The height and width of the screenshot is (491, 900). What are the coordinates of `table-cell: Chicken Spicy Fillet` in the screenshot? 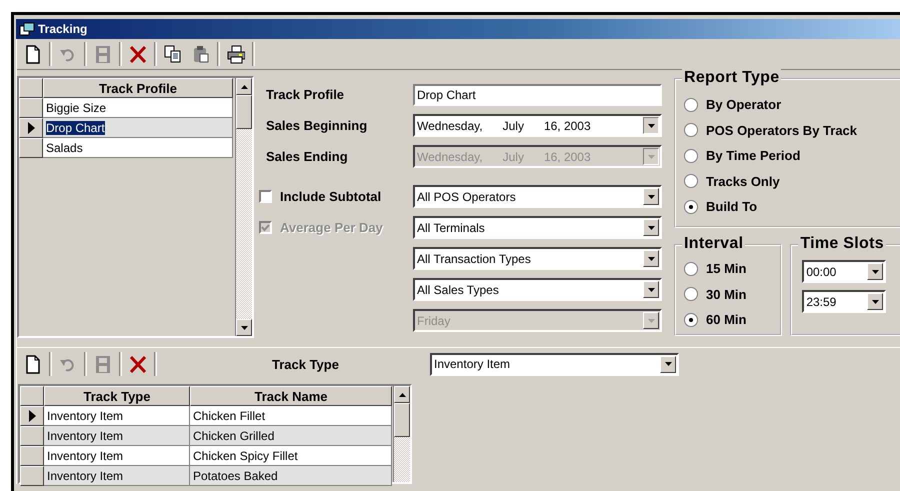 It's located at (291, 456).